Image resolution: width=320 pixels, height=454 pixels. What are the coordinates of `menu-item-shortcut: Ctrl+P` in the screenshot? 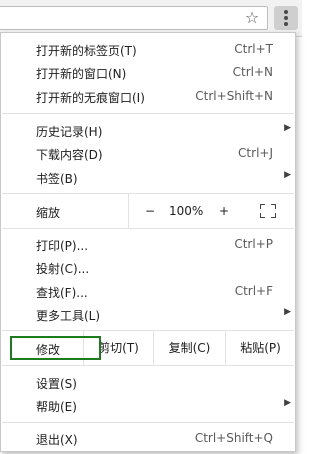 It's located at (253, 244).